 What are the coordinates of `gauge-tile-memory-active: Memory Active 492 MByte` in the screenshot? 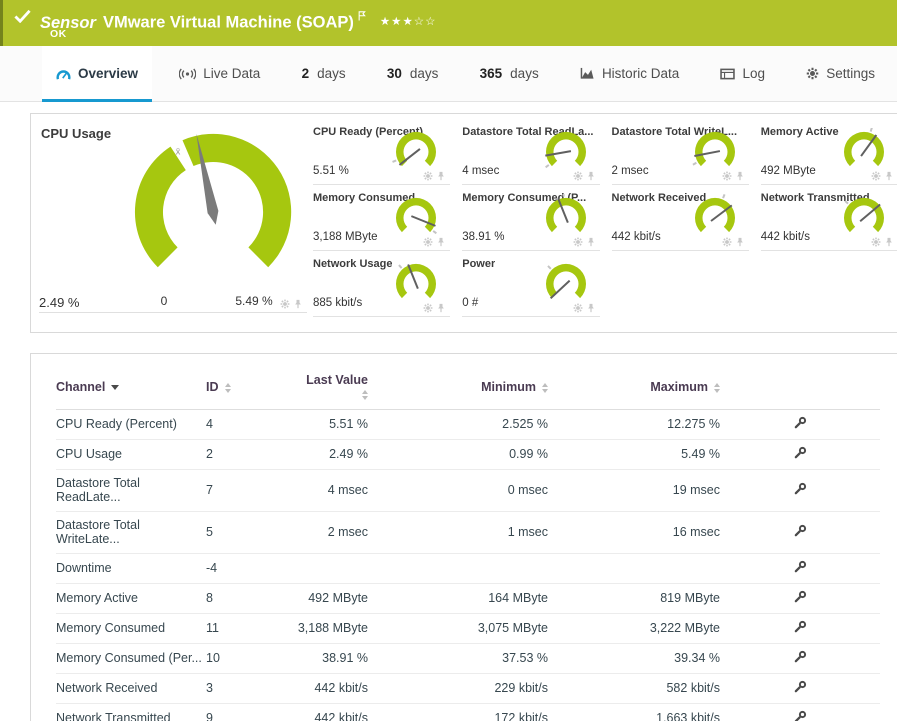 It's located at (828, 154).